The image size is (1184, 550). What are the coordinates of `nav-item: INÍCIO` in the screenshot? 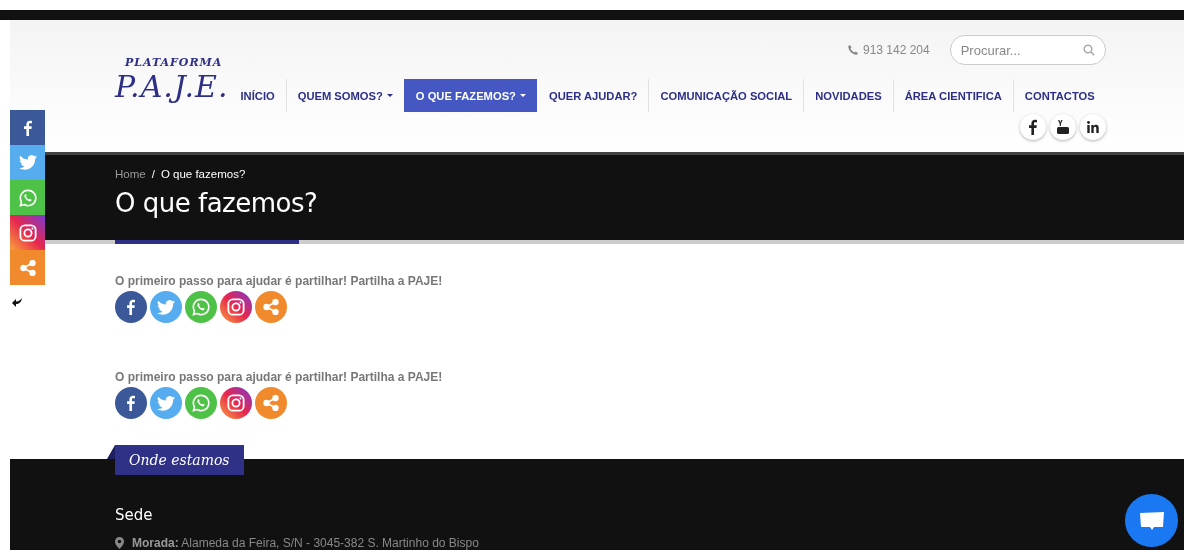 It's located at (257, 95).